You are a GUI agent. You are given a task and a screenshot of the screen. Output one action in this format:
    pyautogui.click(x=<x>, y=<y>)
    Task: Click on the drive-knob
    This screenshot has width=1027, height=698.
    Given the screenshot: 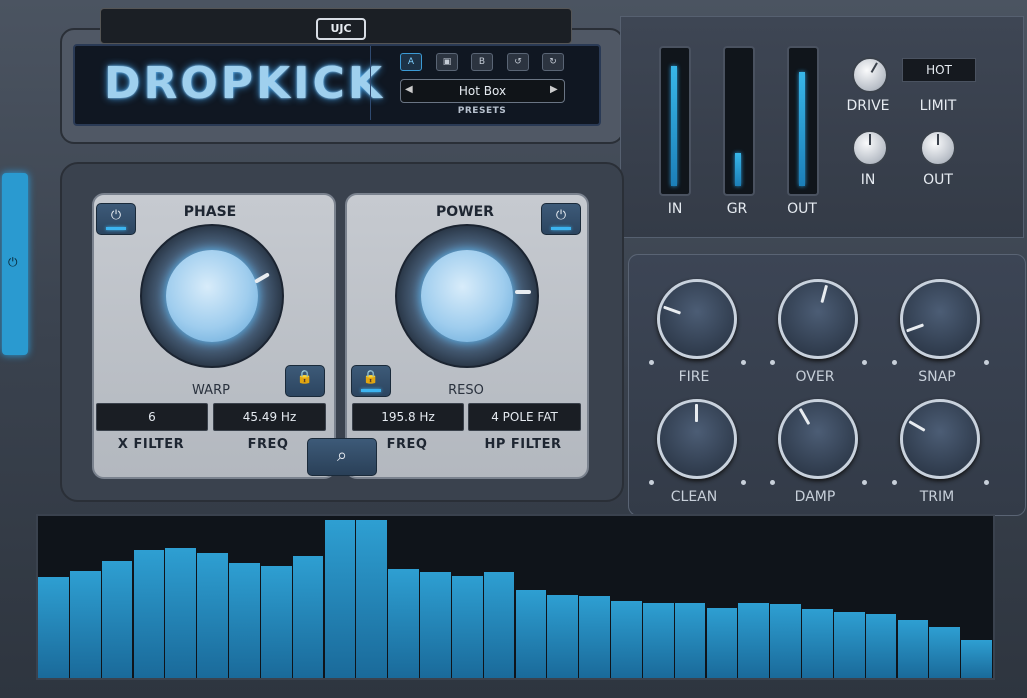 What is the action you would take?
    pyautogui.click(x=870, y=75)
    